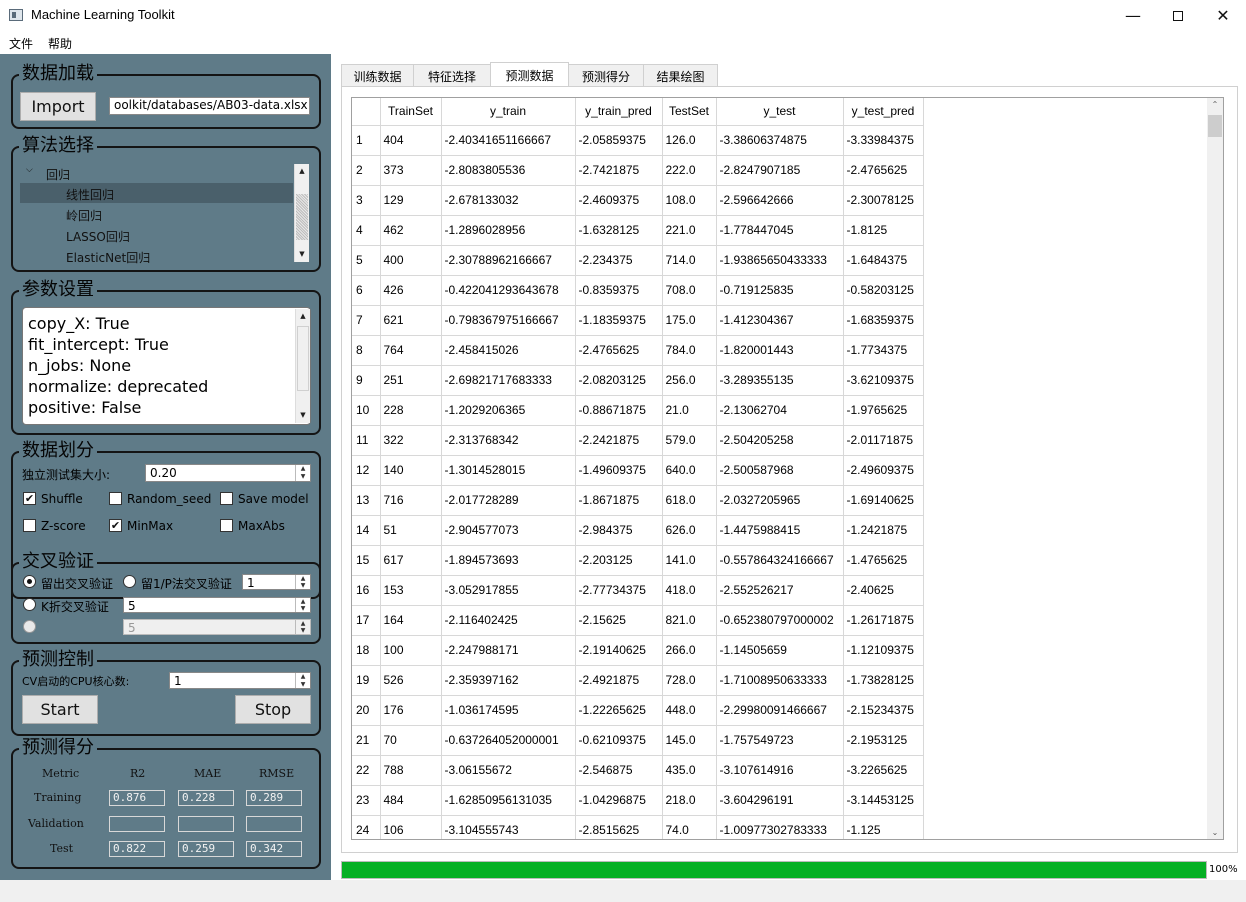  Describe the element at coordinates (689, 140) in the screenshot. I see `table-cell: 126.0` at that location.